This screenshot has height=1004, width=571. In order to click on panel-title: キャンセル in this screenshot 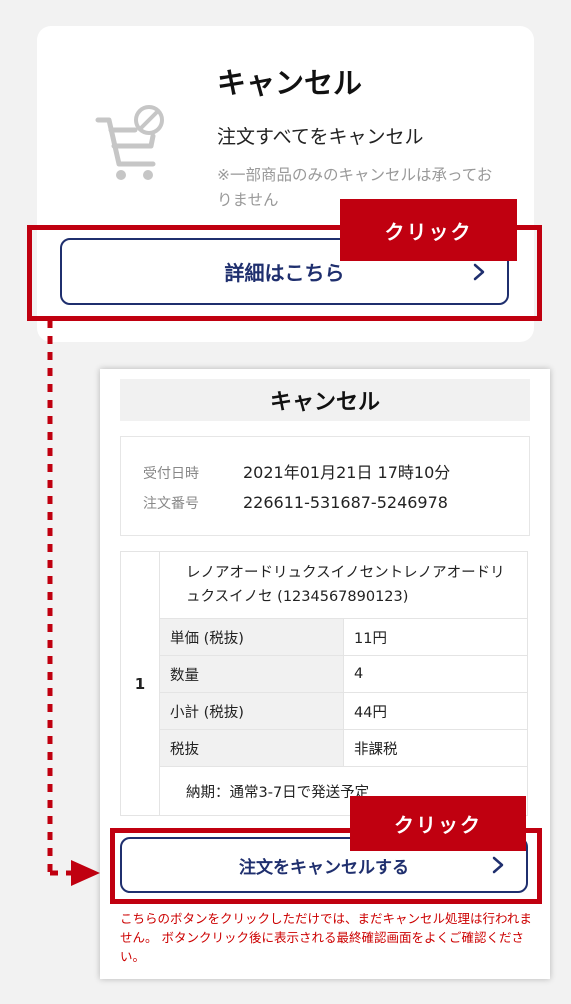, I will do `click(325, 400)`.